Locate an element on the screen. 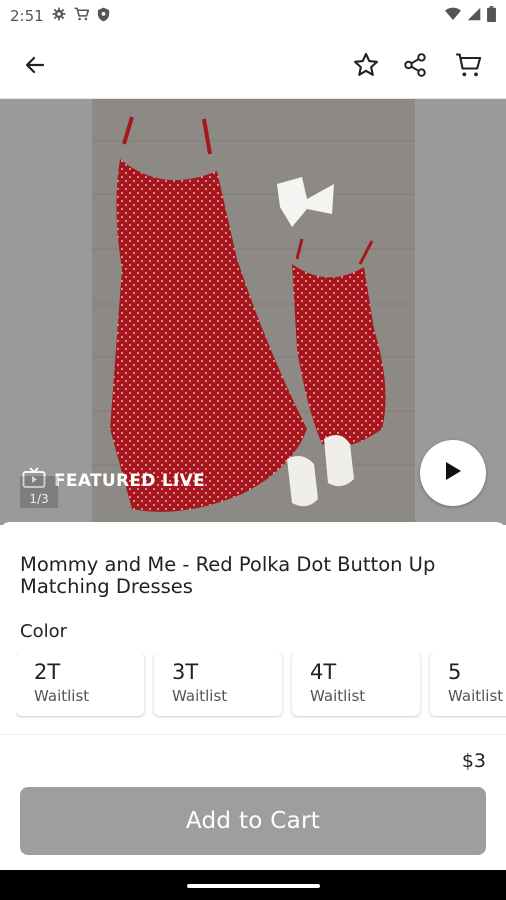 Image resolution: width=506 pixels, height=900 pixels. add-to-cart-button: Add to Cart is located at coordinates (253, 821).